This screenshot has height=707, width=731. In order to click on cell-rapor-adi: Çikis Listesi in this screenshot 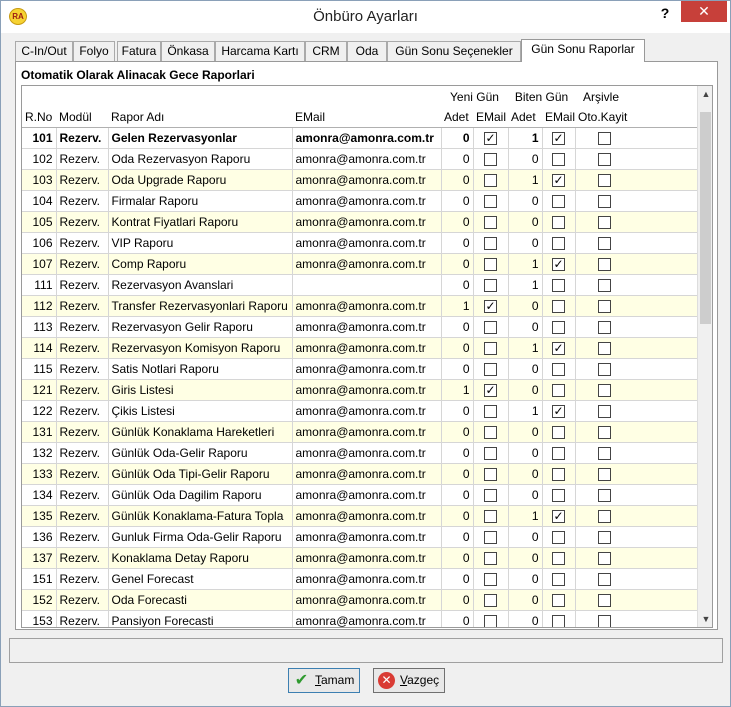, I will do `click(200, 411)`.